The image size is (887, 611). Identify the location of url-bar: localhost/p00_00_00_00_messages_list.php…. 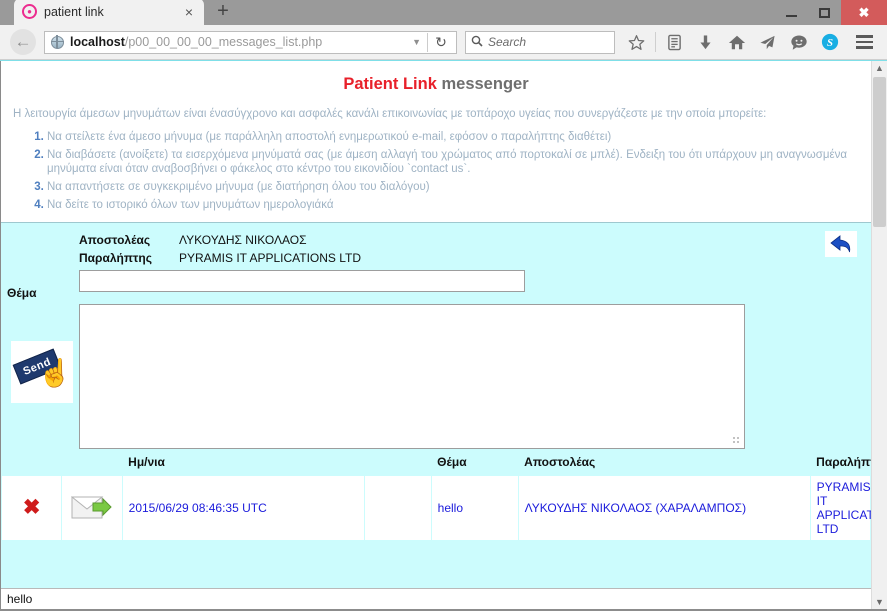
(250, 42).